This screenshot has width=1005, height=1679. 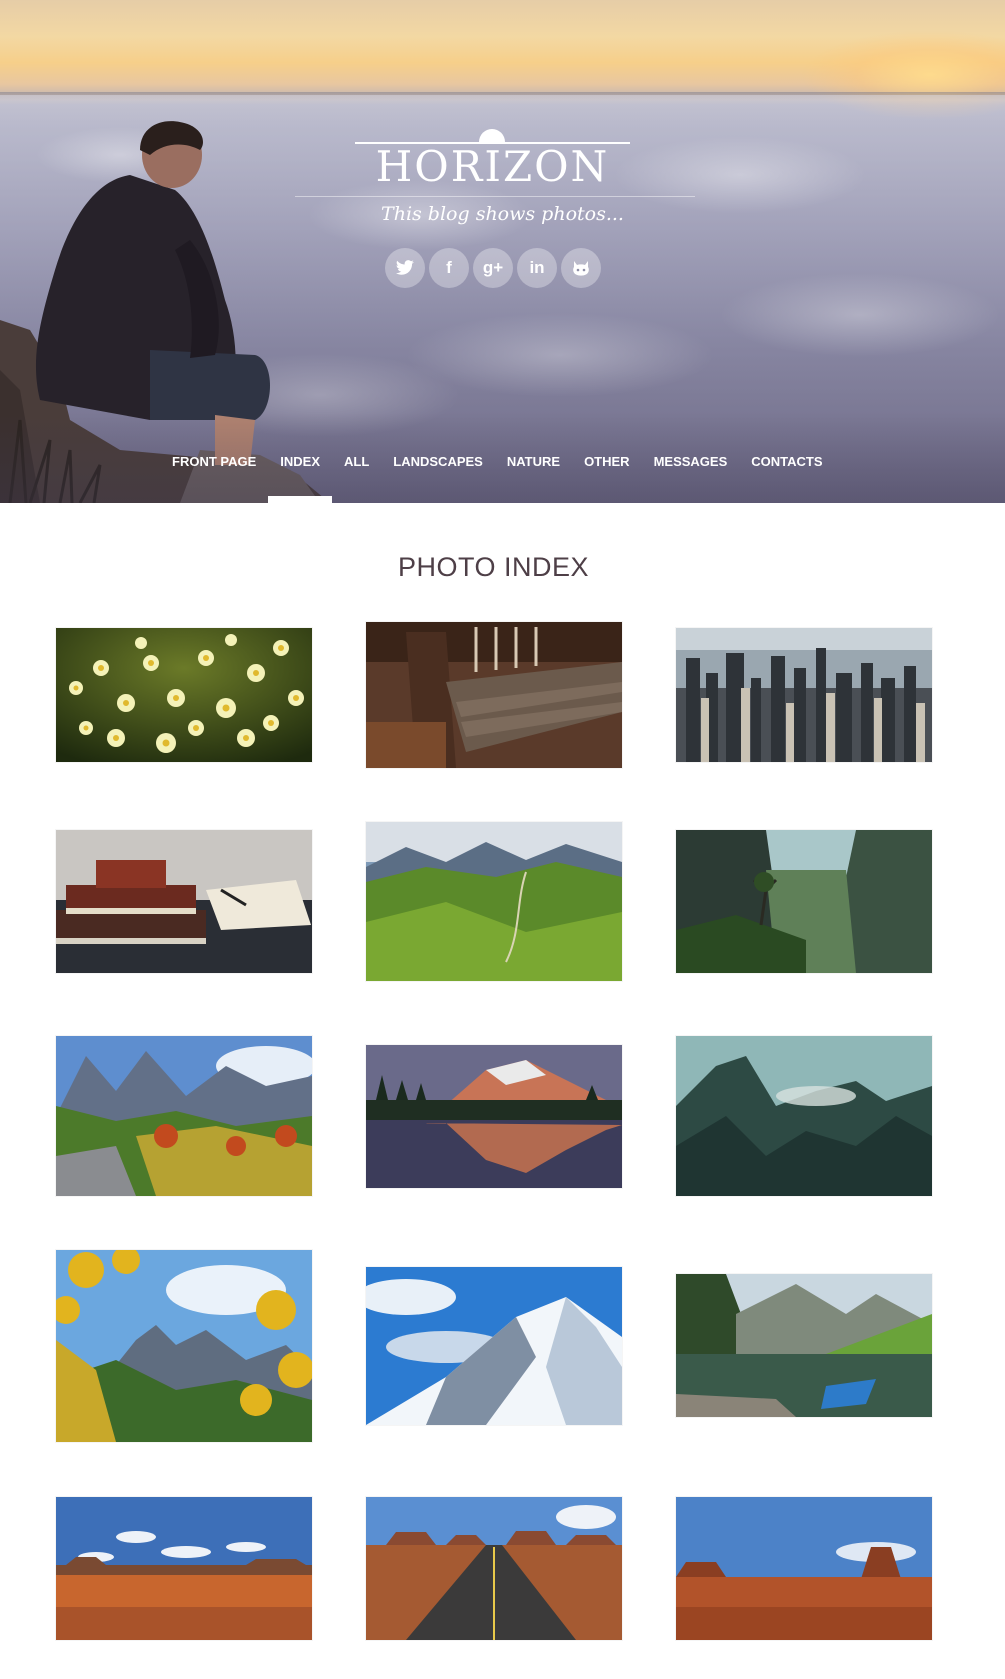 I want to click on github-icon, so click(x=581, y=268).